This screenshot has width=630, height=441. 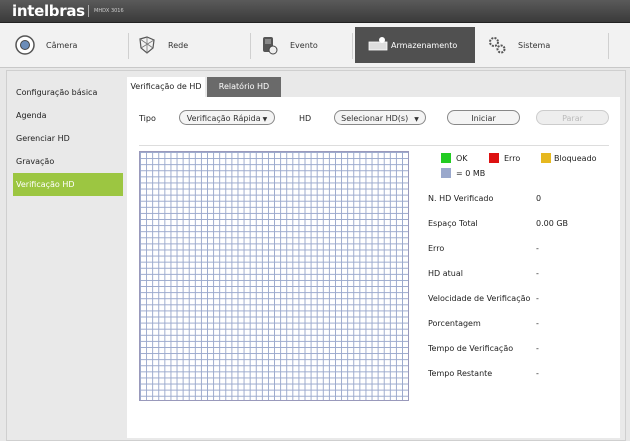 What do you see at coordinates (305, 118) in the screenshot?
I see `hd-label: HD` at bounding box center [305, 118].